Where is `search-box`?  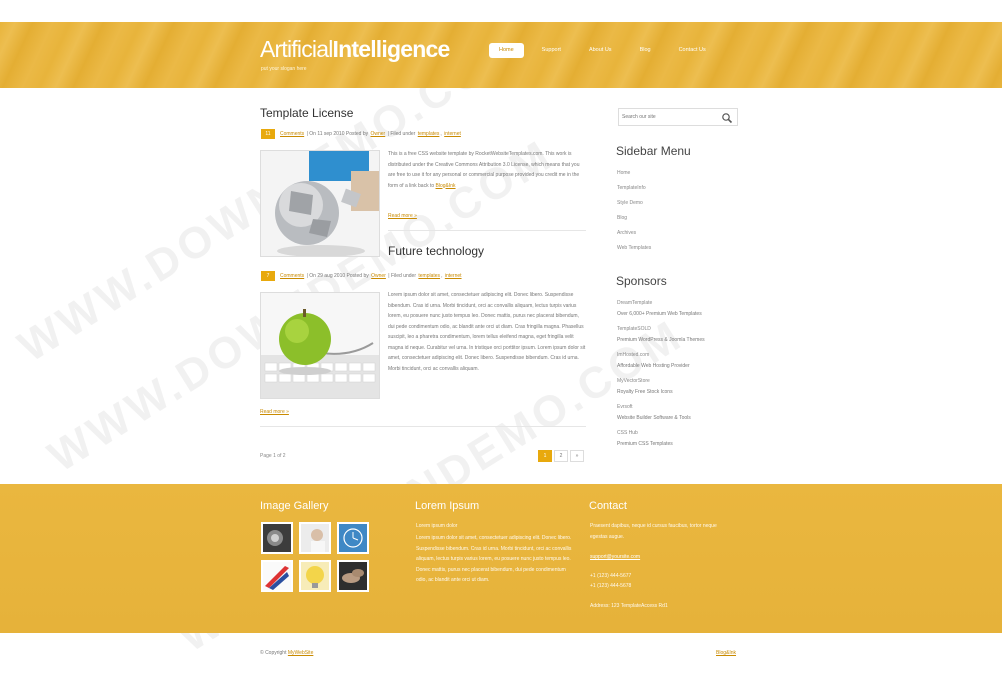
search-box is located at coordinates (678, 117).